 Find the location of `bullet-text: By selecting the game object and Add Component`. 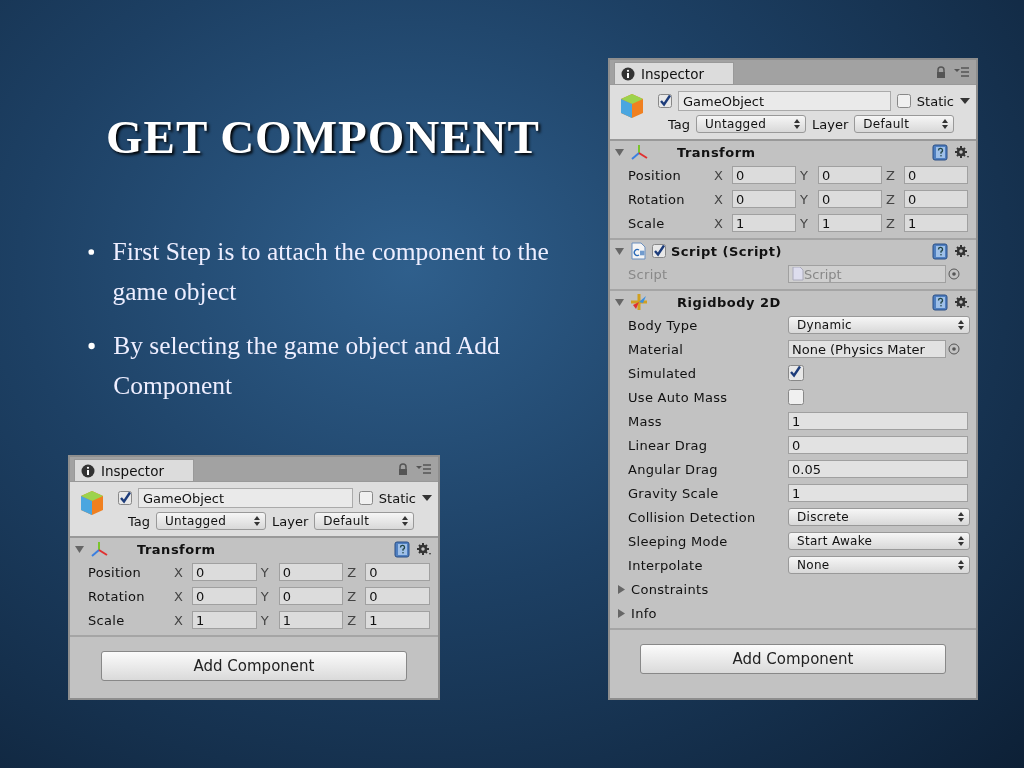

bullet-text: By selecting the game object and Add Component is located at coordinates (307, 366).